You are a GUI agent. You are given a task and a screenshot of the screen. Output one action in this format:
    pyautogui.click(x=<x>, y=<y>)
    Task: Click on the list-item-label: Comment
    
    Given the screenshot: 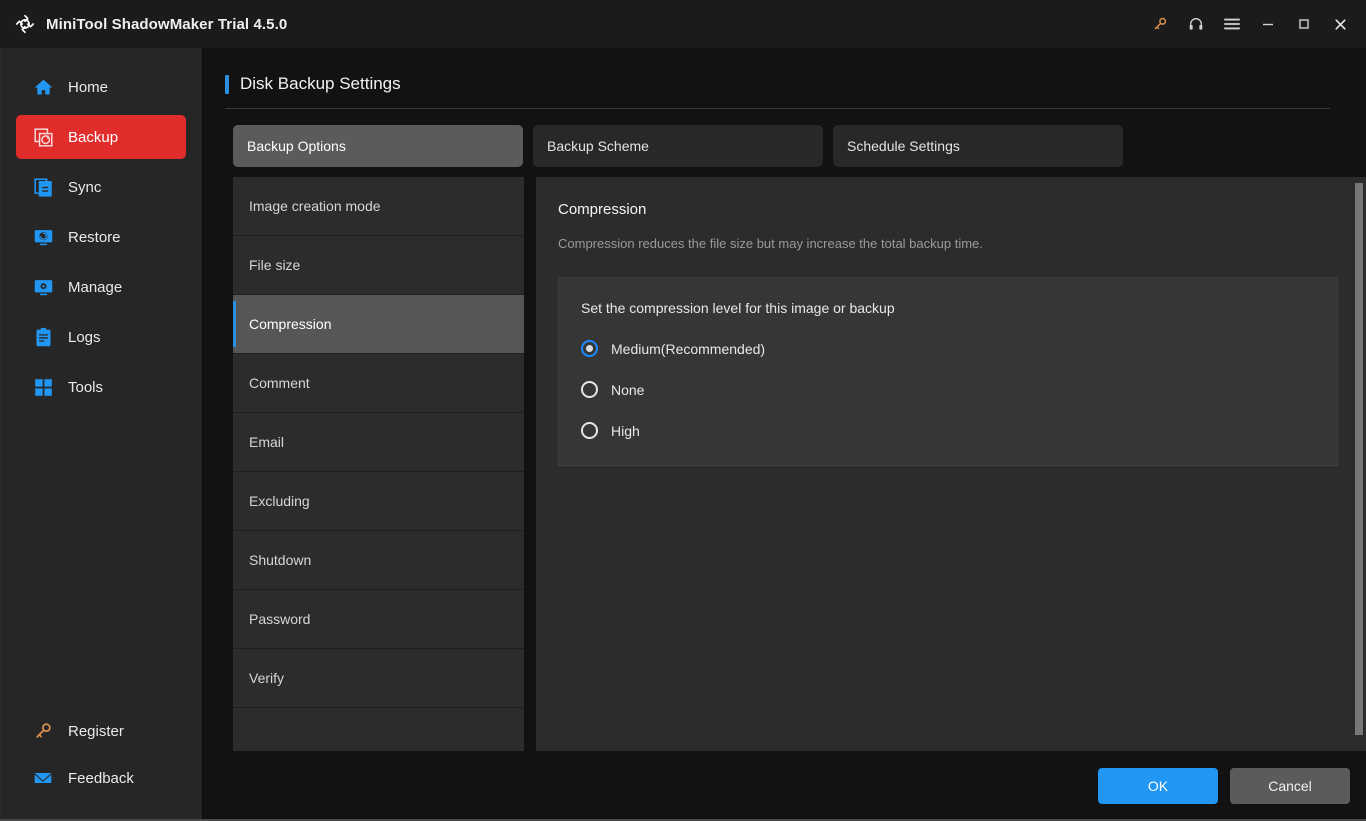 What is the action you would take?
    pyautogui.click(x=279, y=383)
    